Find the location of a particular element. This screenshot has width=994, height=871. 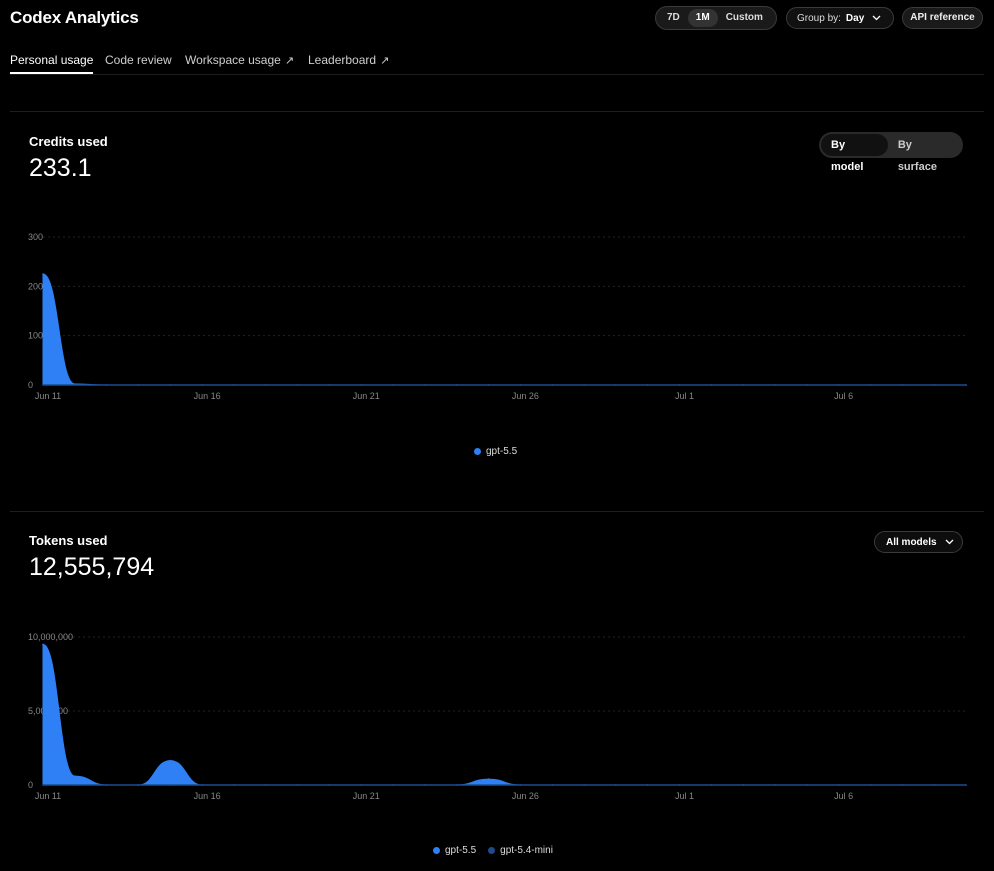

by-surface-button: By surface is located at coordinates (924, 153).